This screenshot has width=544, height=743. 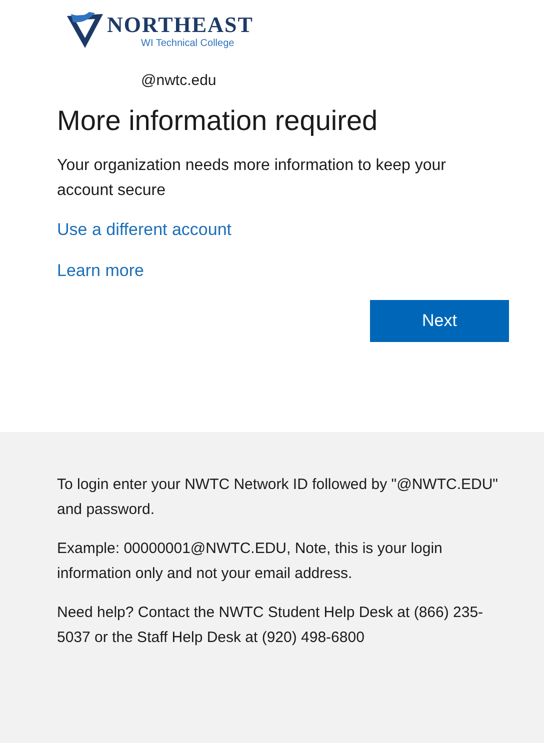 I want to click on message-text: Your organization needs more information to keep your account secure, so click(x=252, y=178).